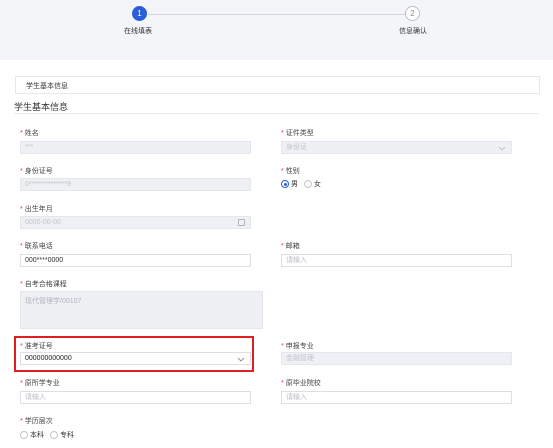 The width and height of the screenshot is (553, 448). Describe the element at coordinates (289, 184) in the screenshot. I see `gender-option-male: 男` at that location.